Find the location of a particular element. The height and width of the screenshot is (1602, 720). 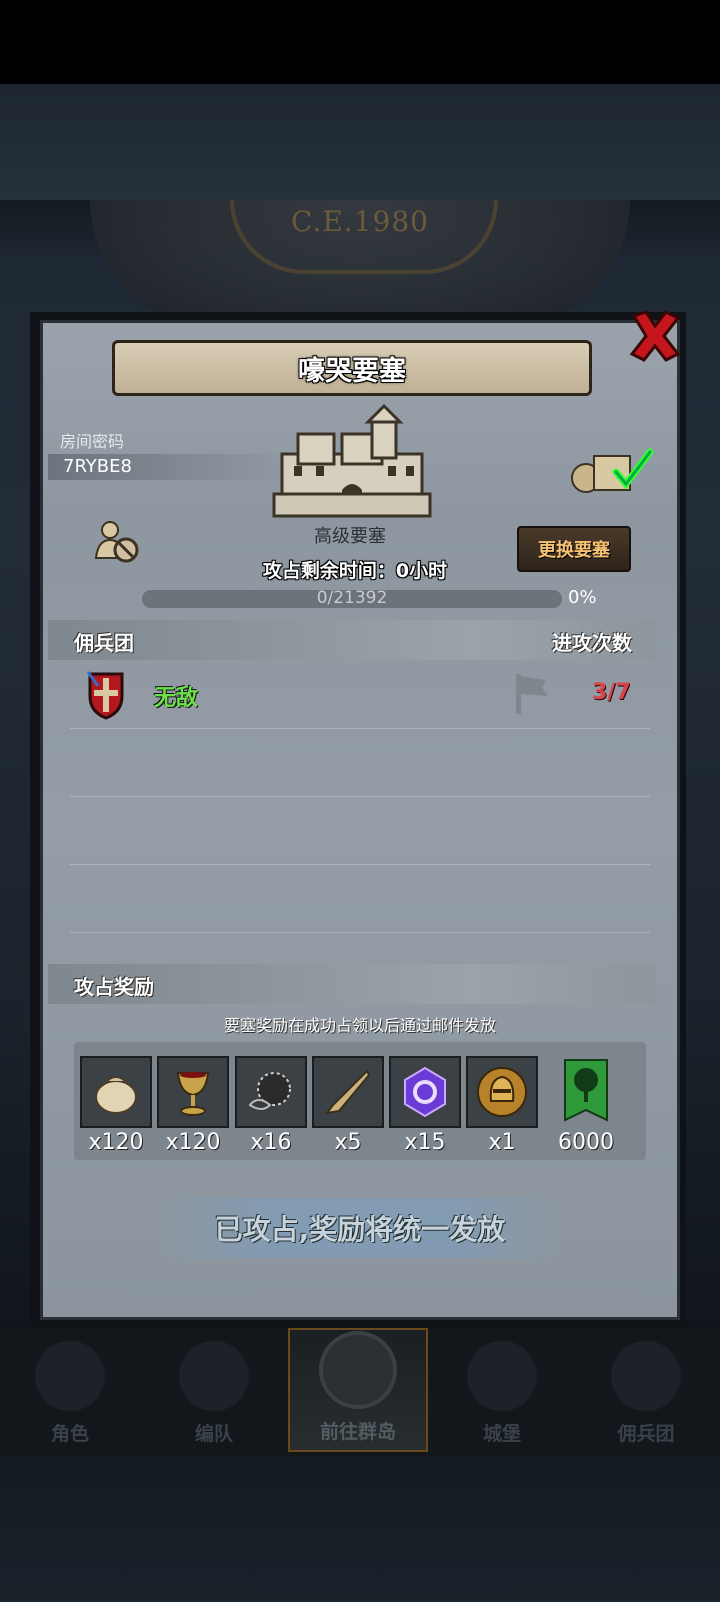

reward-item: x16 is located at coordinates (271, 1105).